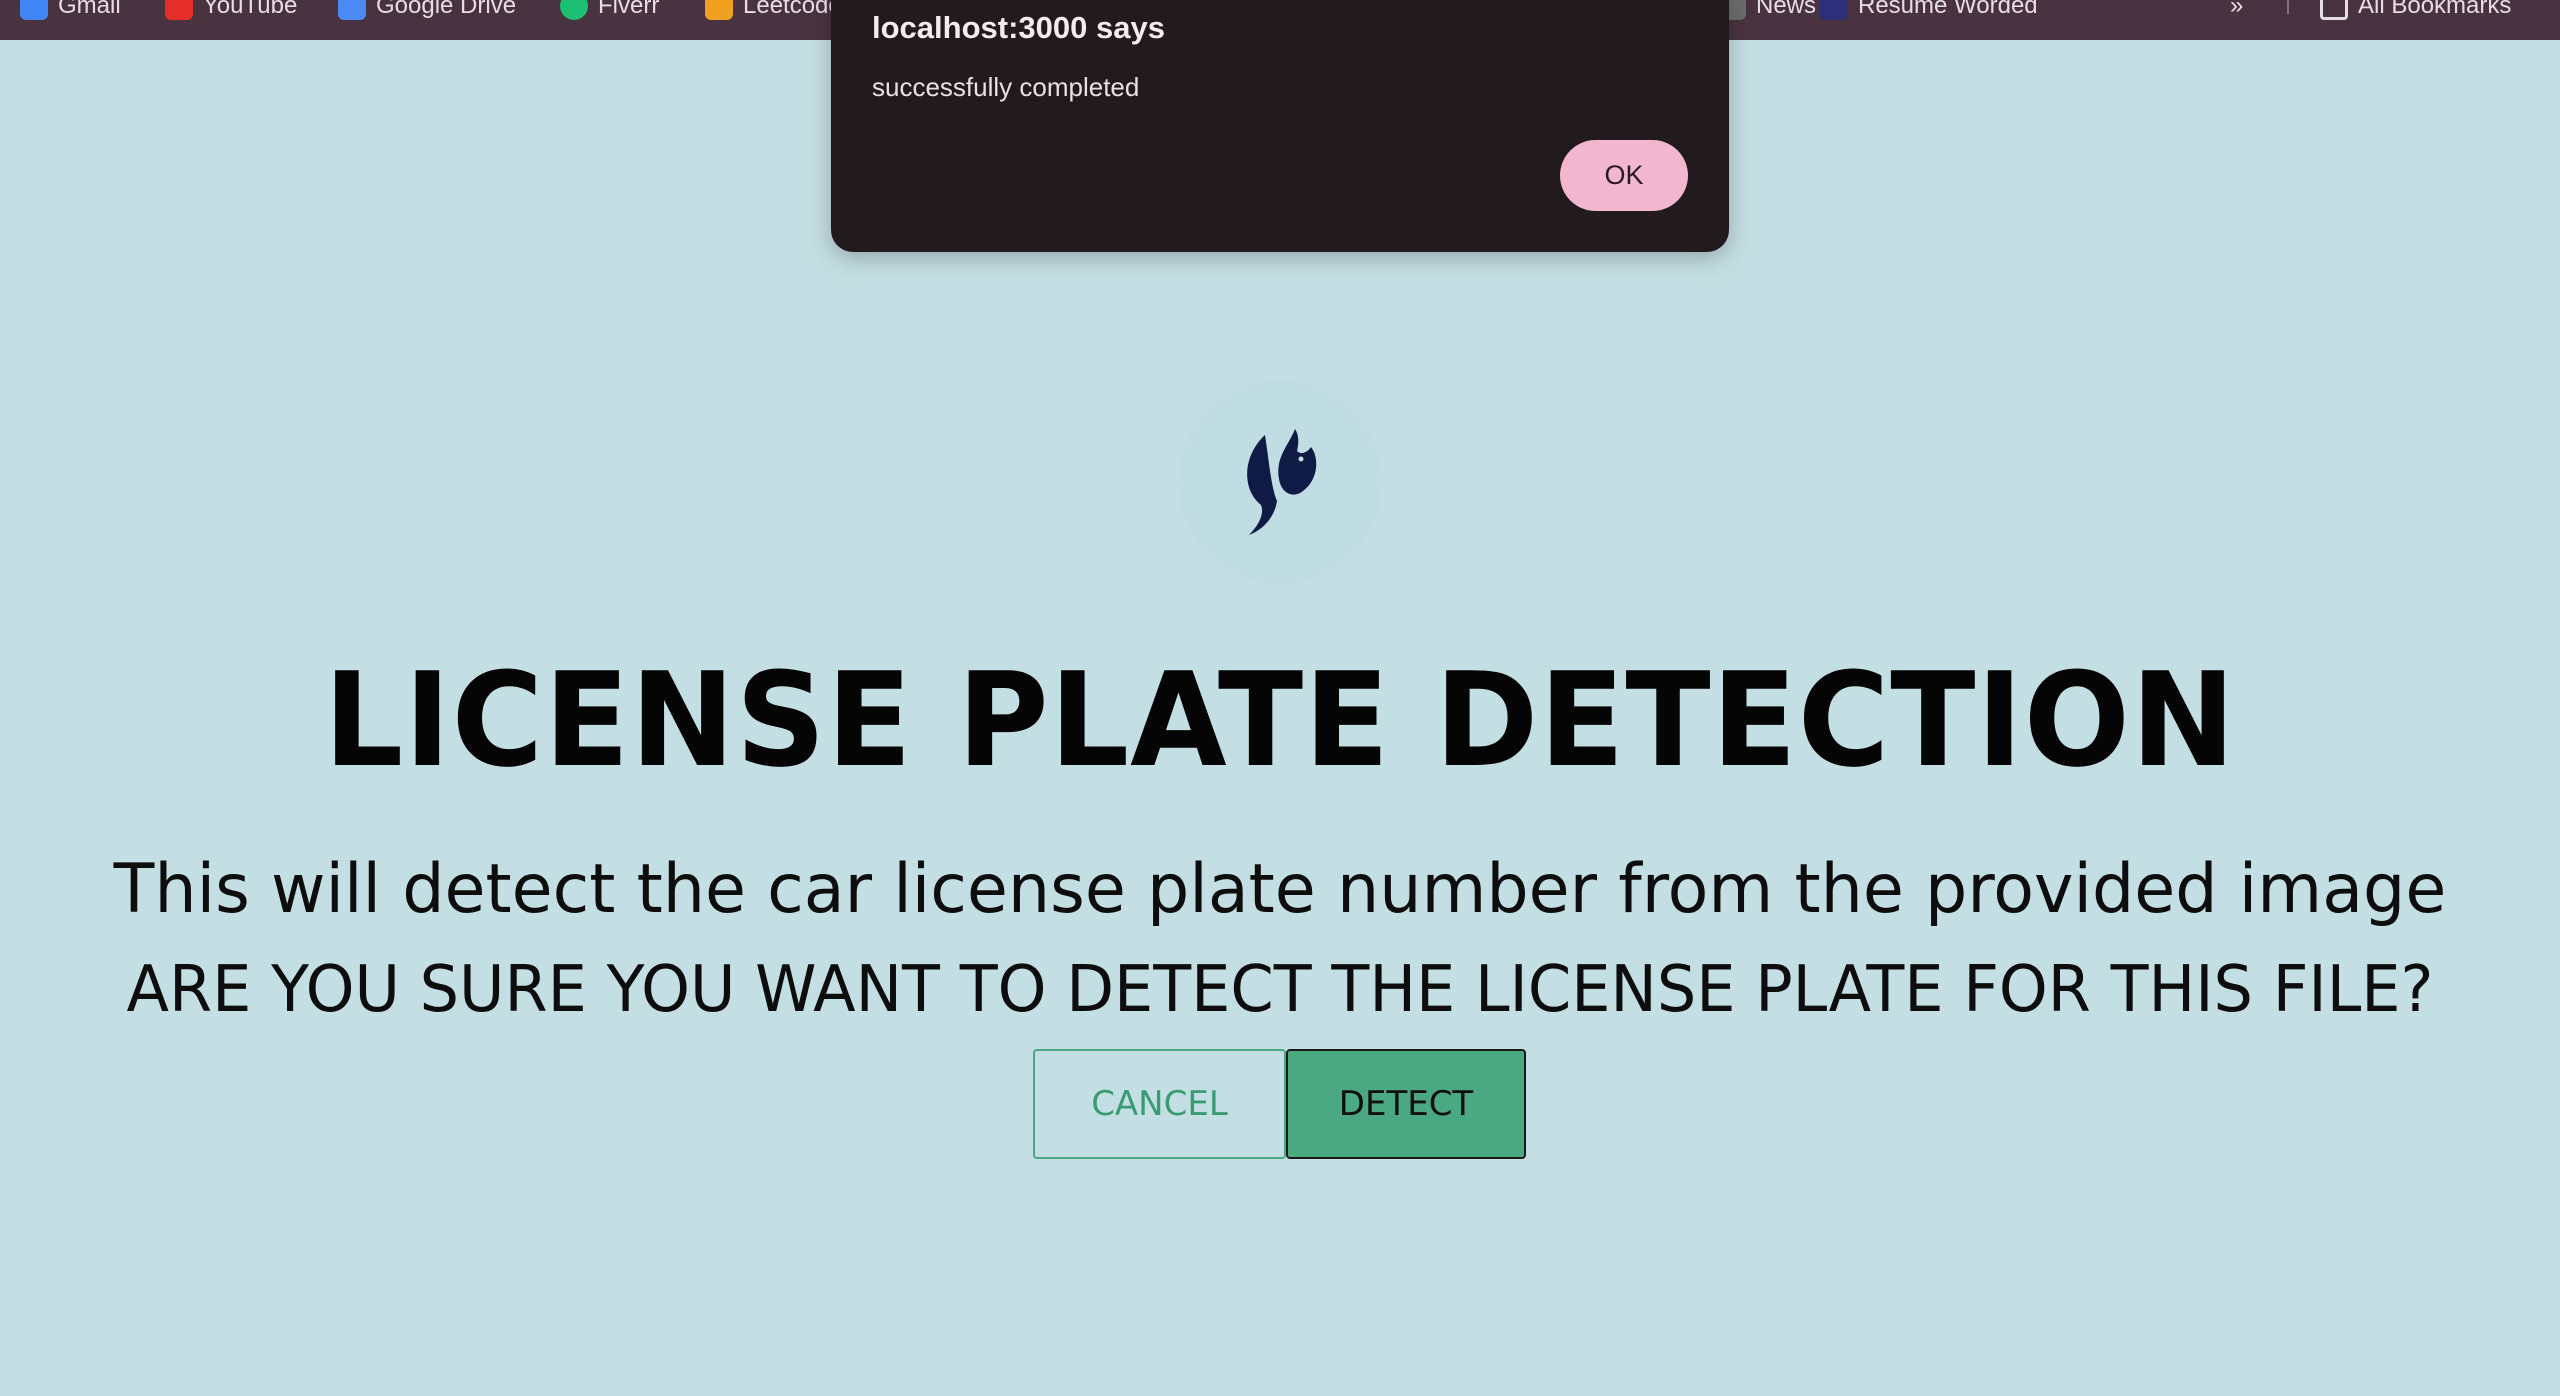 The image size is (2560, 1396). I want to click on bookmark-label: News, so click(1786, 9).